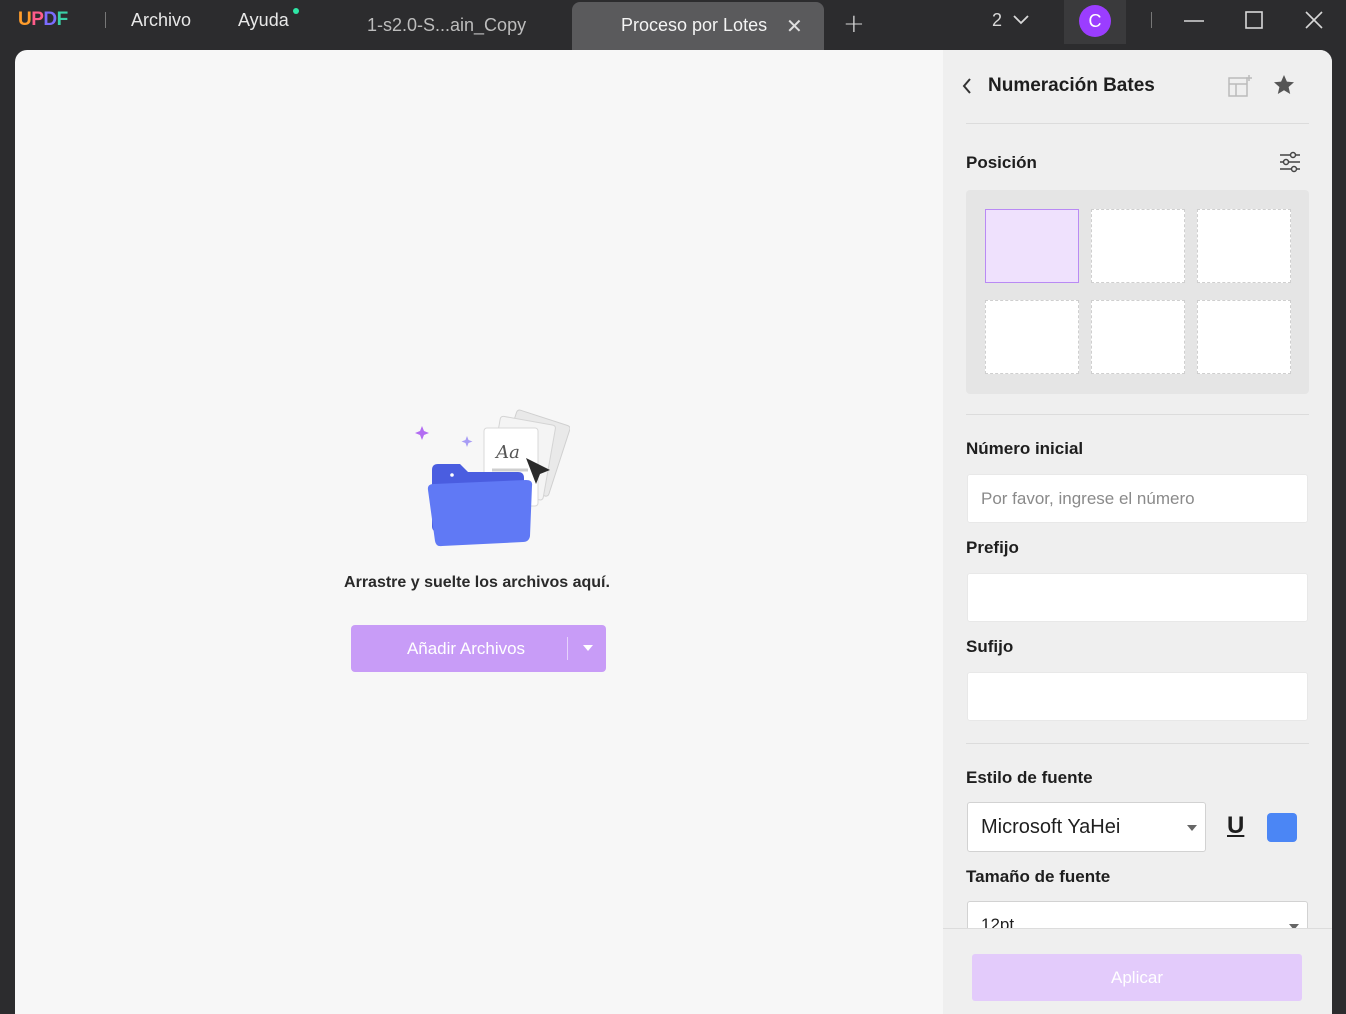 The image size is (1346, 1014). I want to click on drop-instructions: Arrastre y suelte los archivos aquí., so click(477, 582).